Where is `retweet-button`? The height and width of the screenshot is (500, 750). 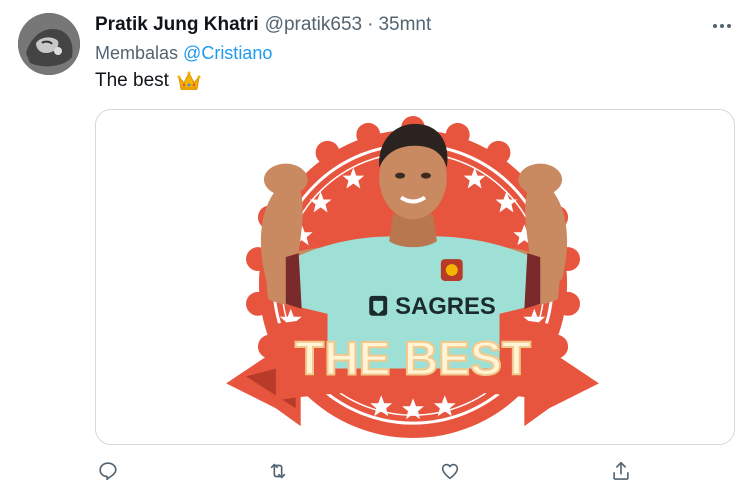
retweet-button is located at coordinates (278, 471).